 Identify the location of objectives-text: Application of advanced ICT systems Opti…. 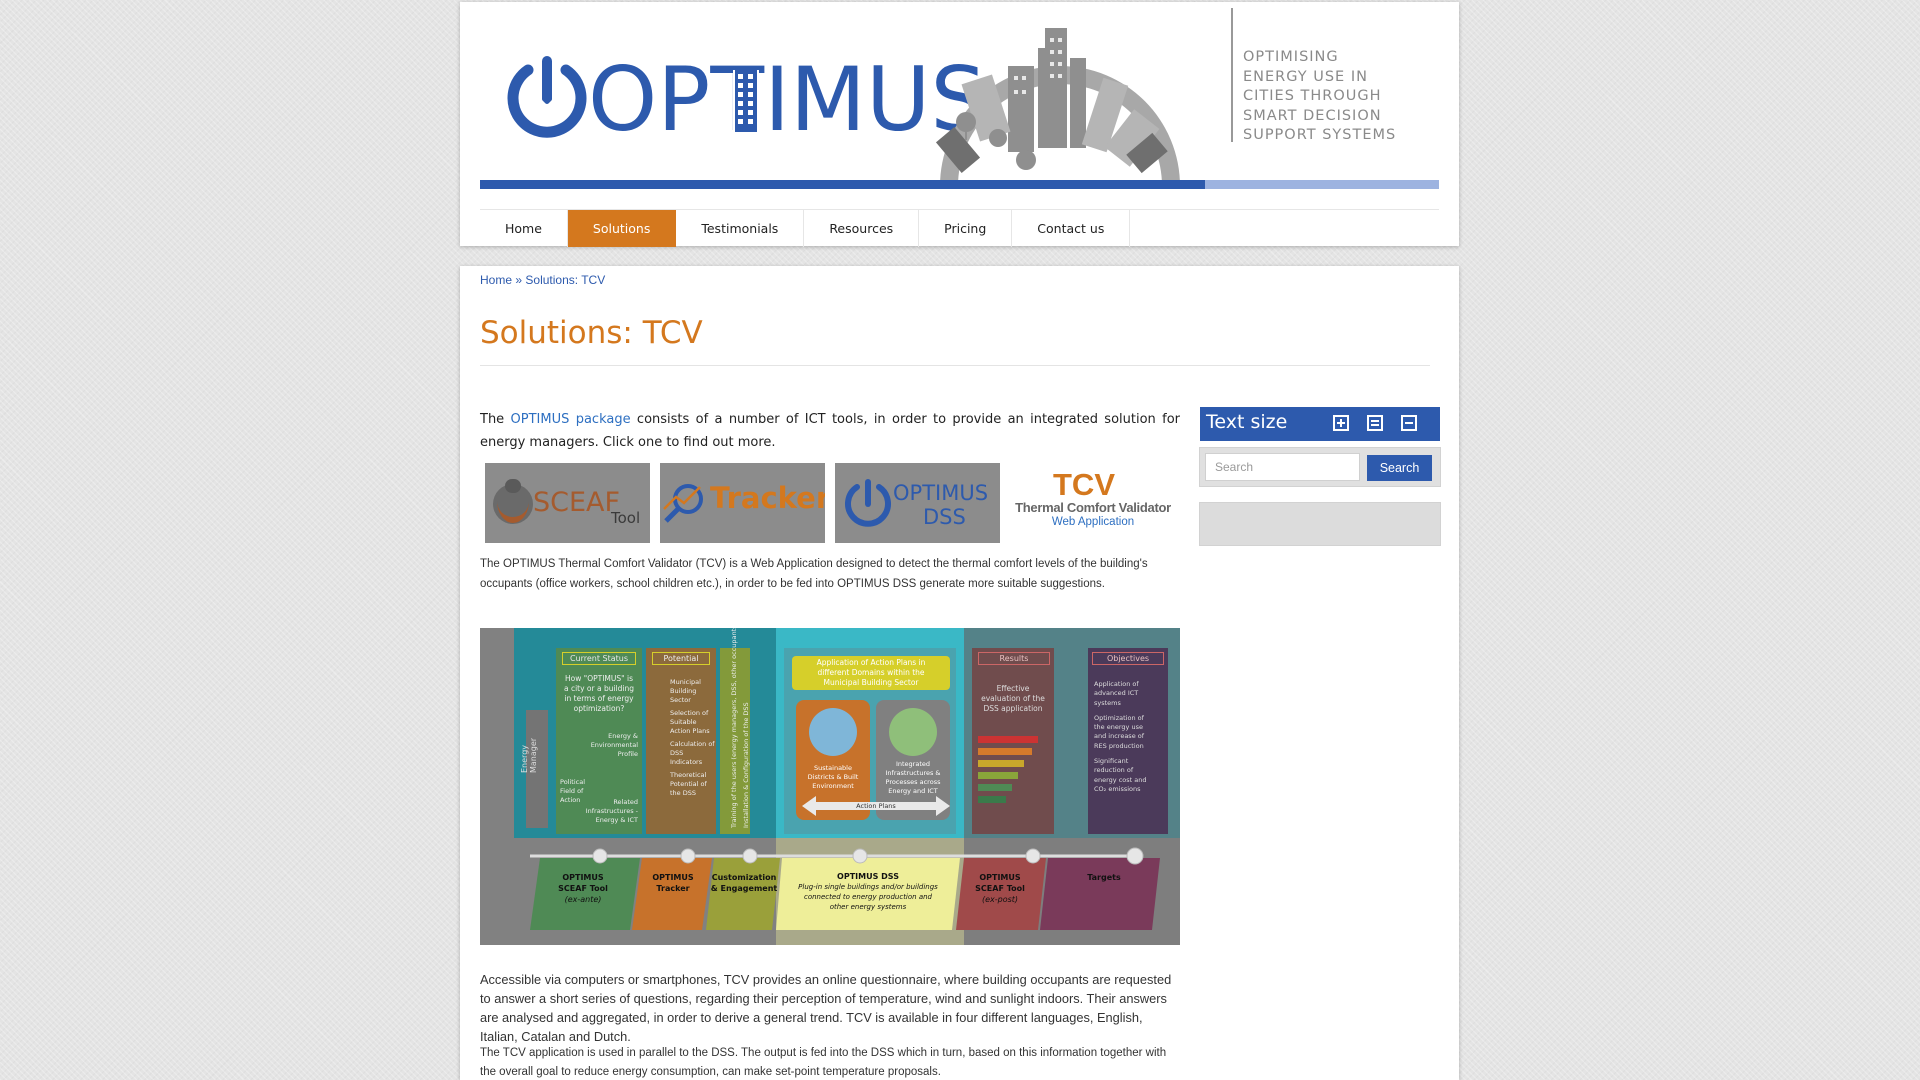
(1130, 737).